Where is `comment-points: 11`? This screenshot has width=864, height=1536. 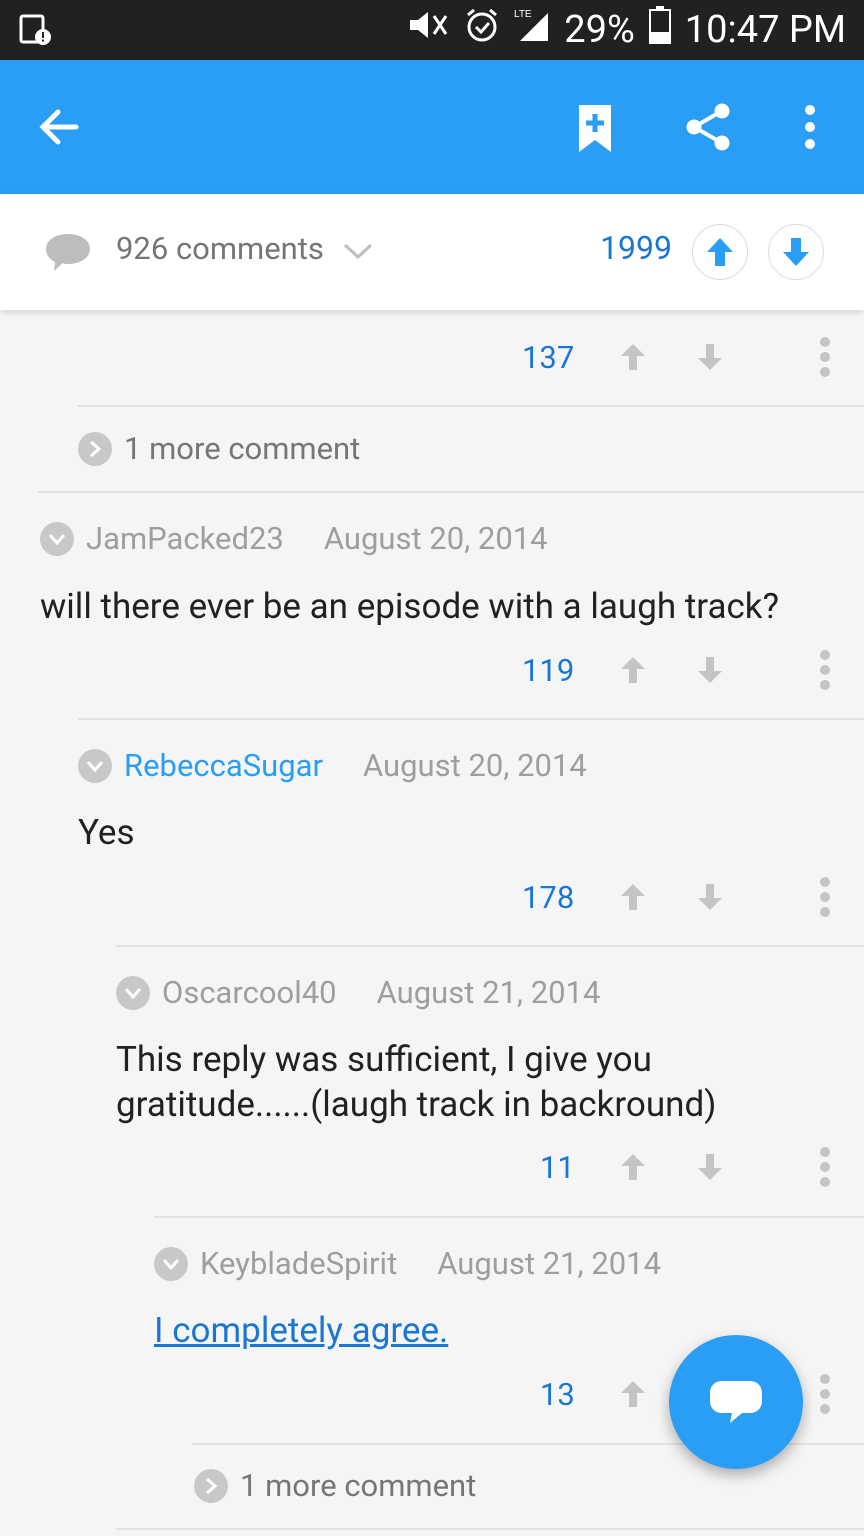 comment-points: 11 is located at coordinates (557, 1167).